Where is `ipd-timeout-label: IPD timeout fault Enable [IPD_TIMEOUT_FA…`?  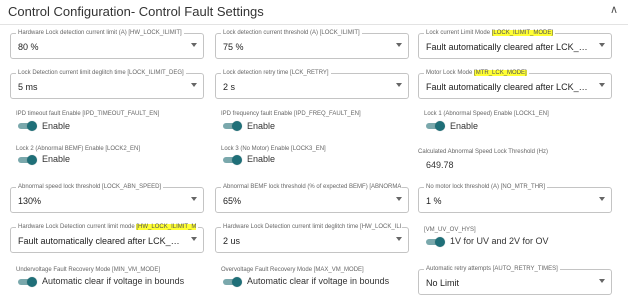
ipd-timeout-label: IPD timeout fault Enable [IPD_TIMEOUT_FA… is located at coordinates (88, 114).